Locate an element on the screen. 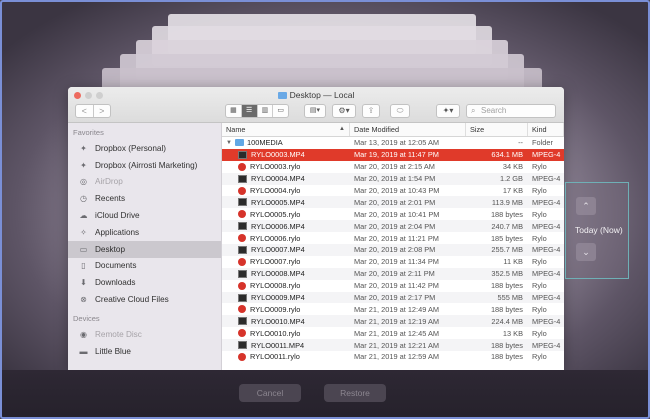  disclosure-triangle-icon: ▼ is located at coordinates (230, 143).